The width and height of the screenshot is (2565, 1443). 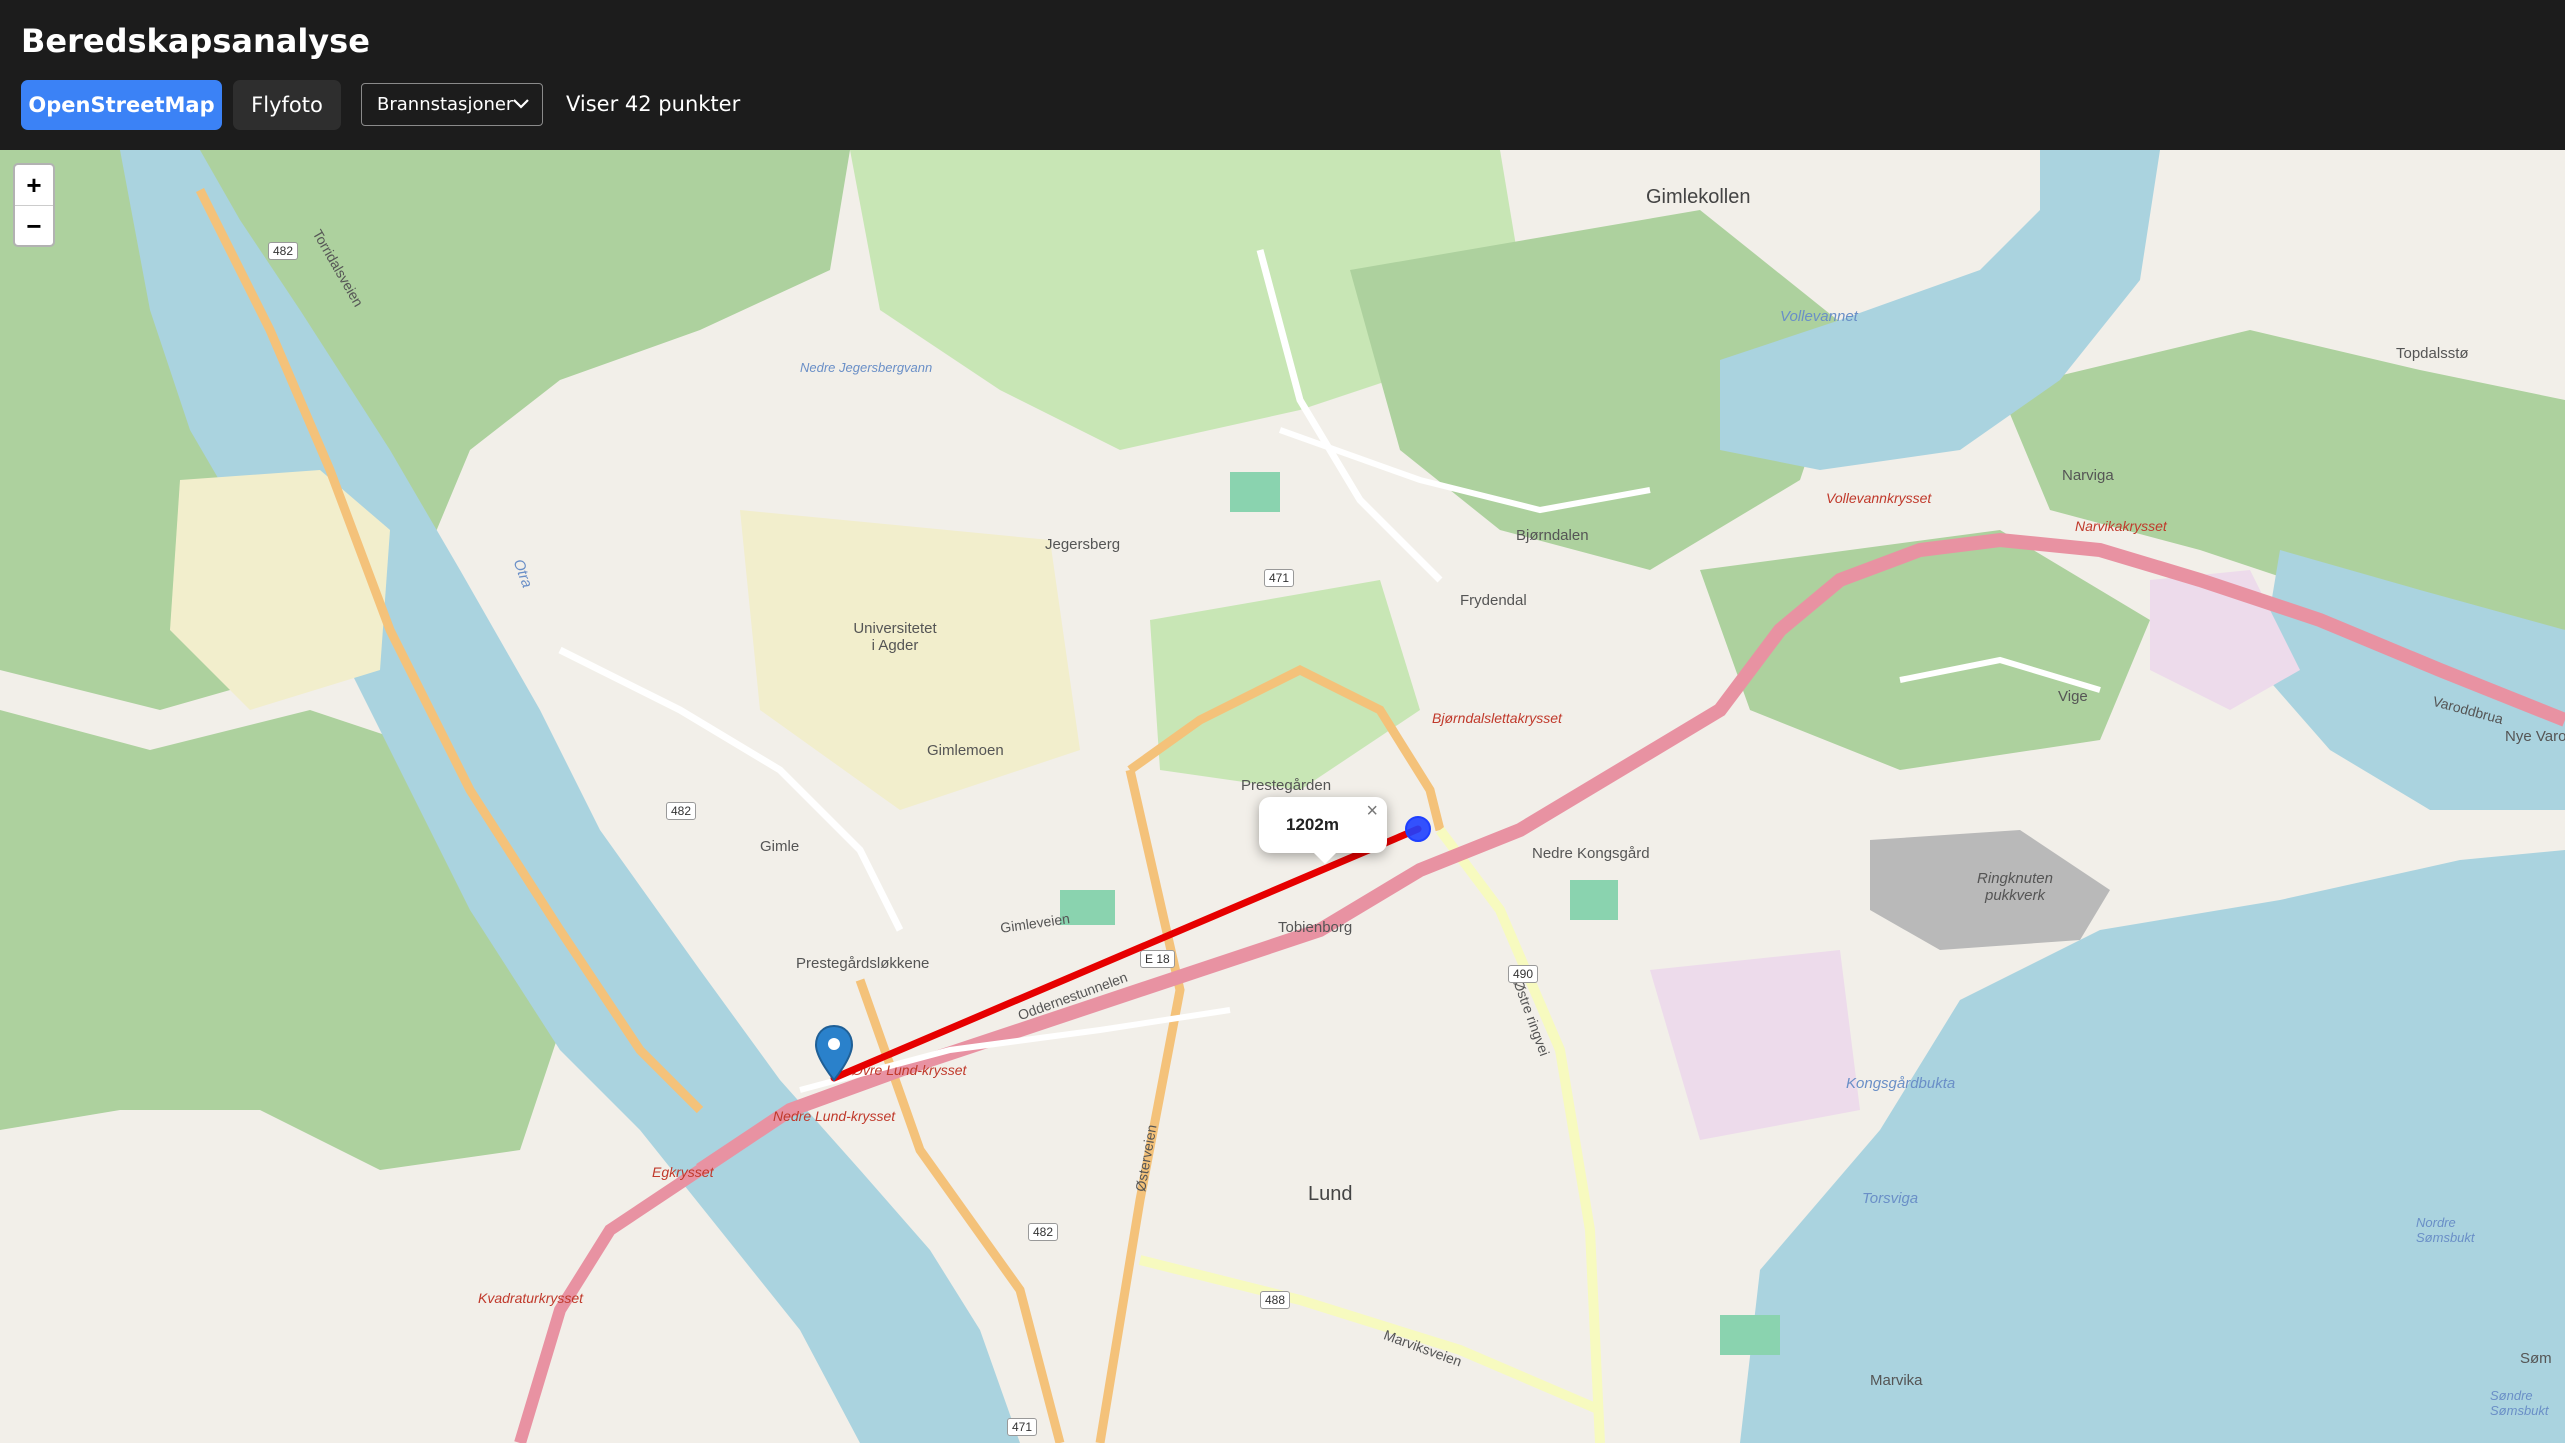 I want to click on app-title: Beredskapsanalyse, so click(x=195, y=41).